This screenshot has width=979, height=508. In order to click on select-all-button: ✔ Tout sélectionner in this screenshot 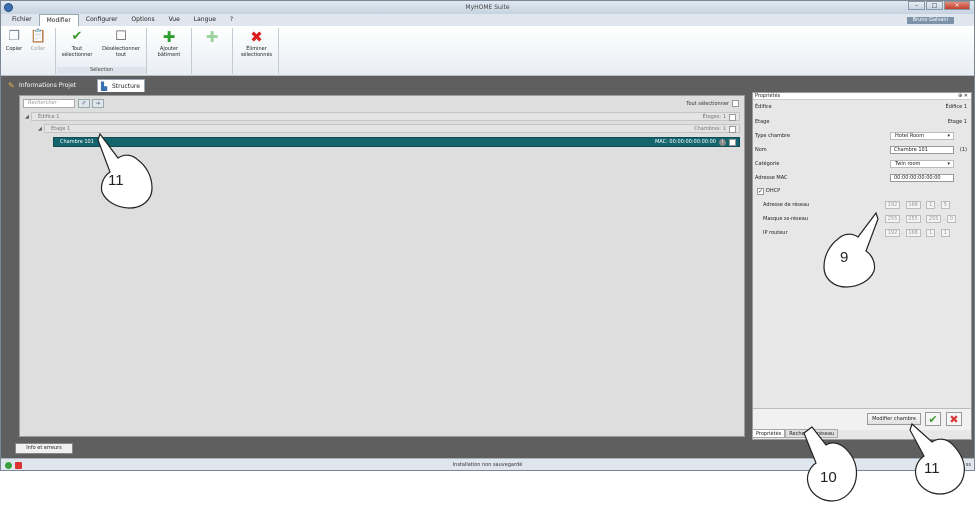, I will do `click(77, 44)`.